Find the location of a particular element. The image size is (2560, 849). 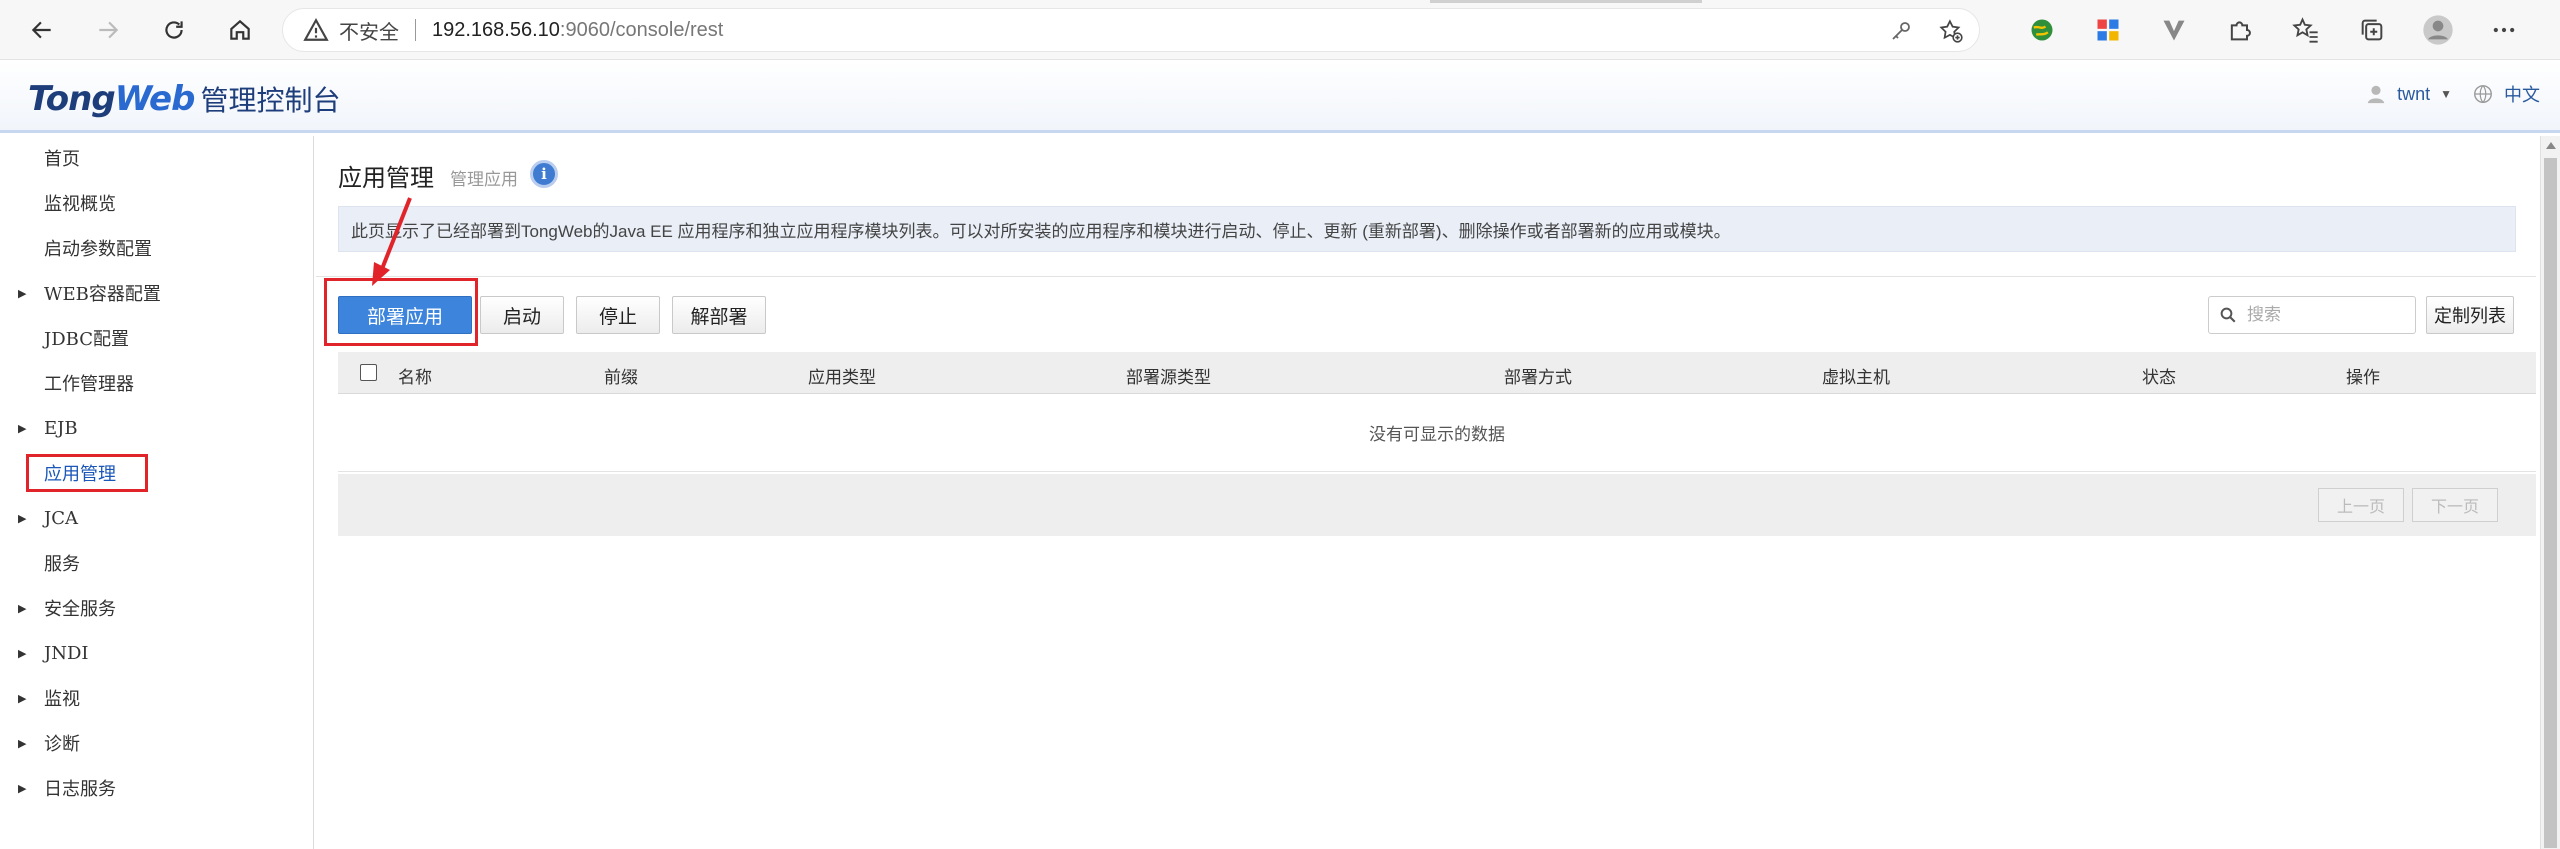

sidebar-item-ejb: ▶ EJB is located at coordinates (157, 428).